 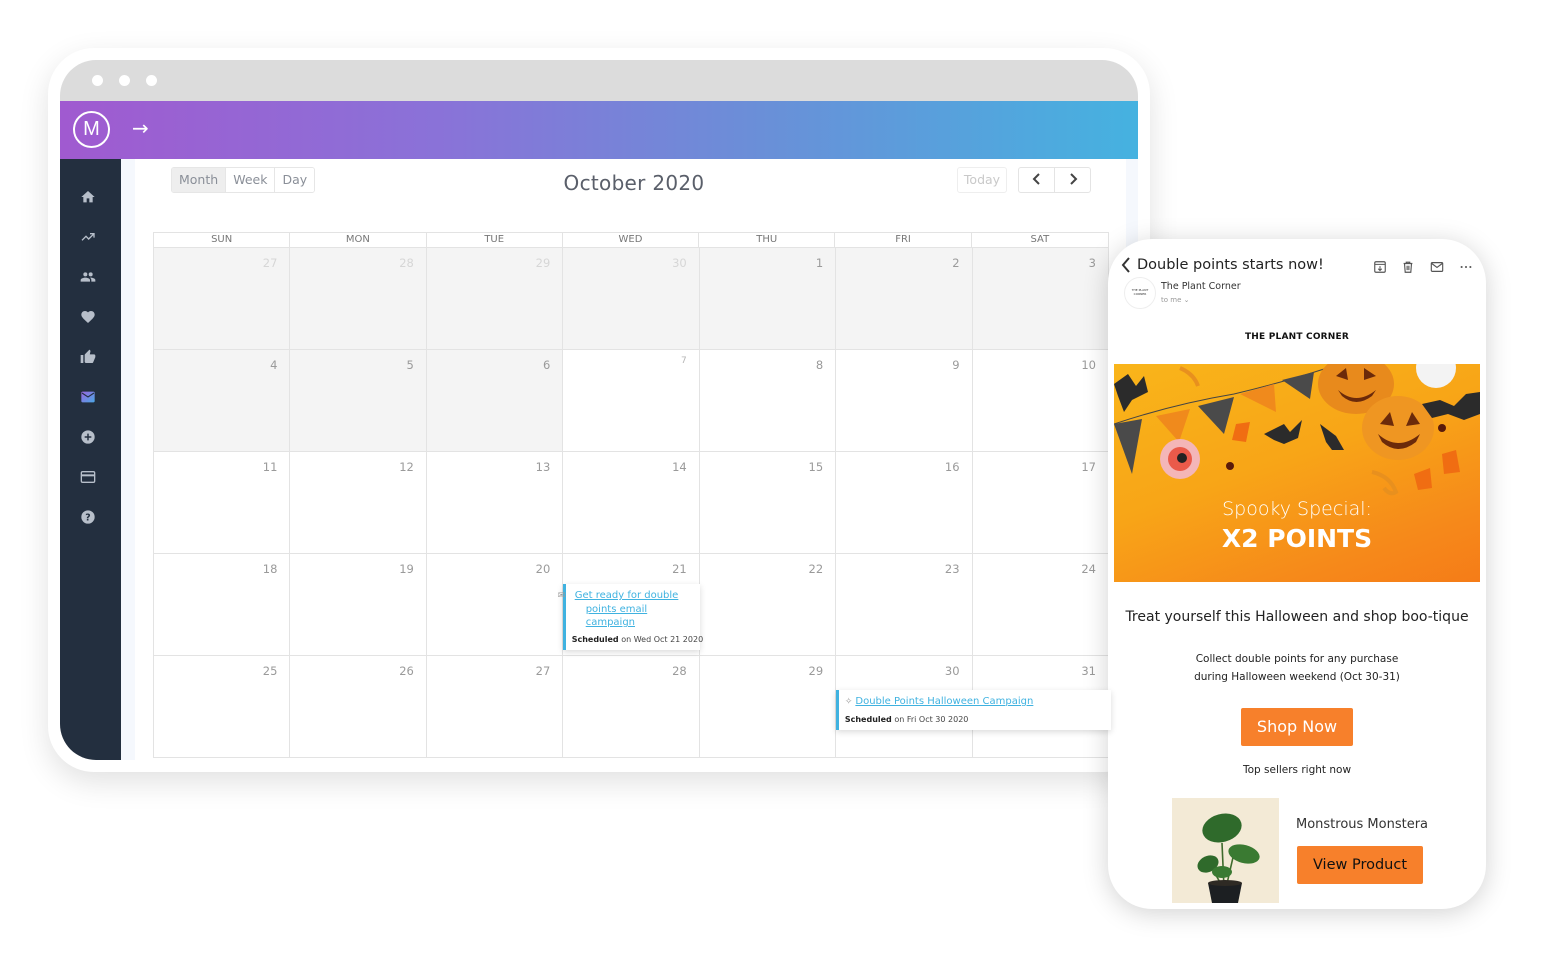 I want to click on brand-heading: THE PLANT CORNER, so click(x=1297, y=337).